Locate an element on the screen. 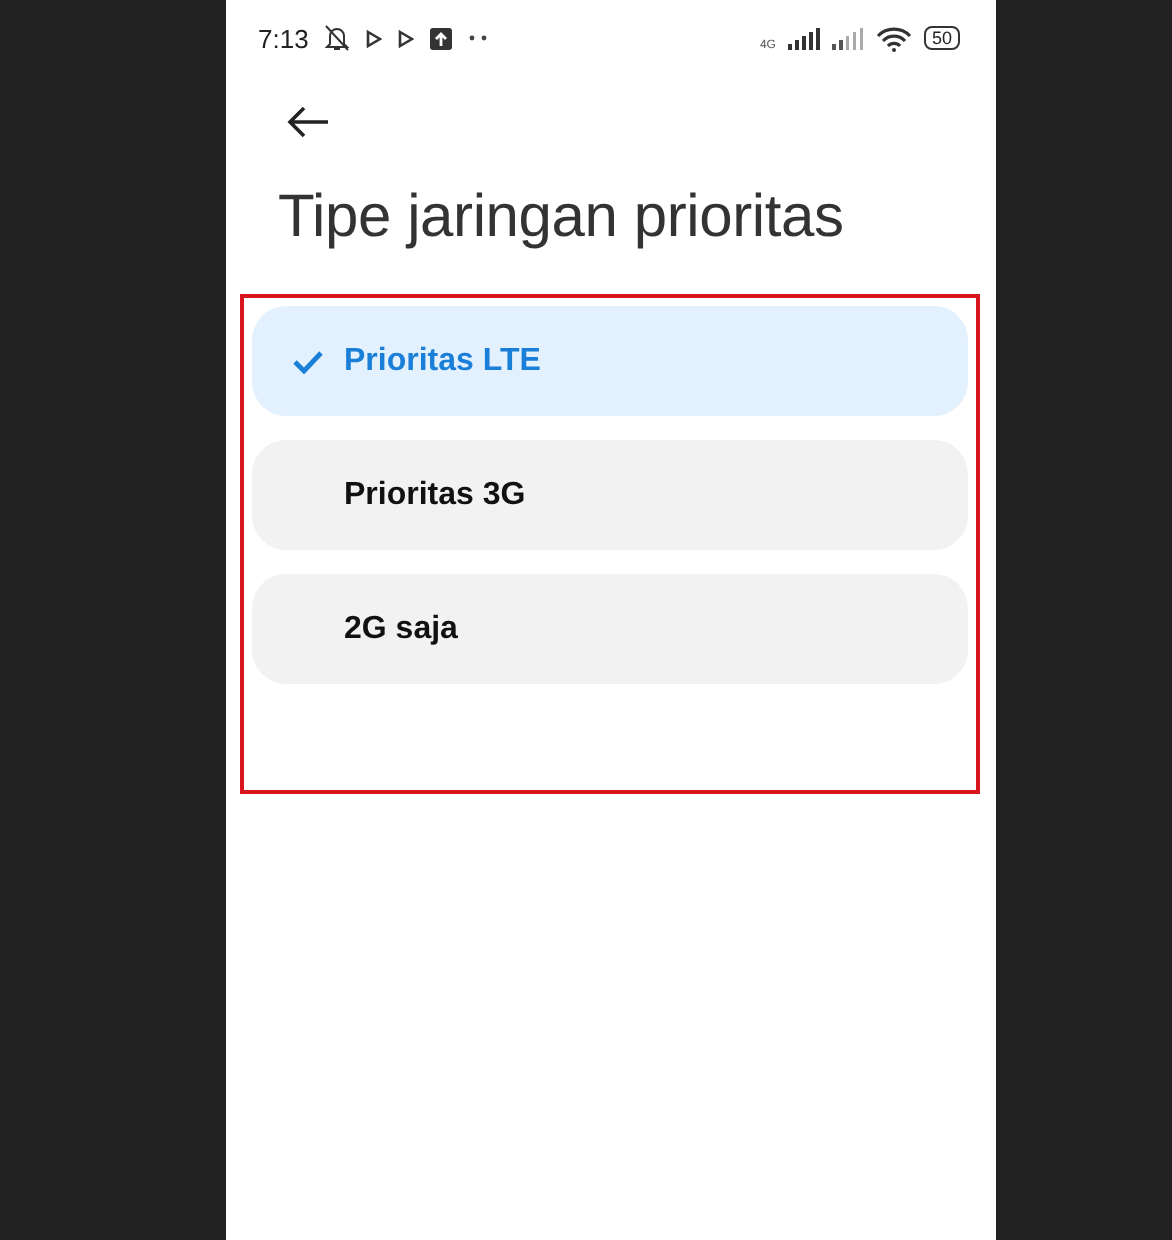 Image resolution: width=1172 pixels, height=1240 pixels. upload-icon is located at coordinates (441, 38).